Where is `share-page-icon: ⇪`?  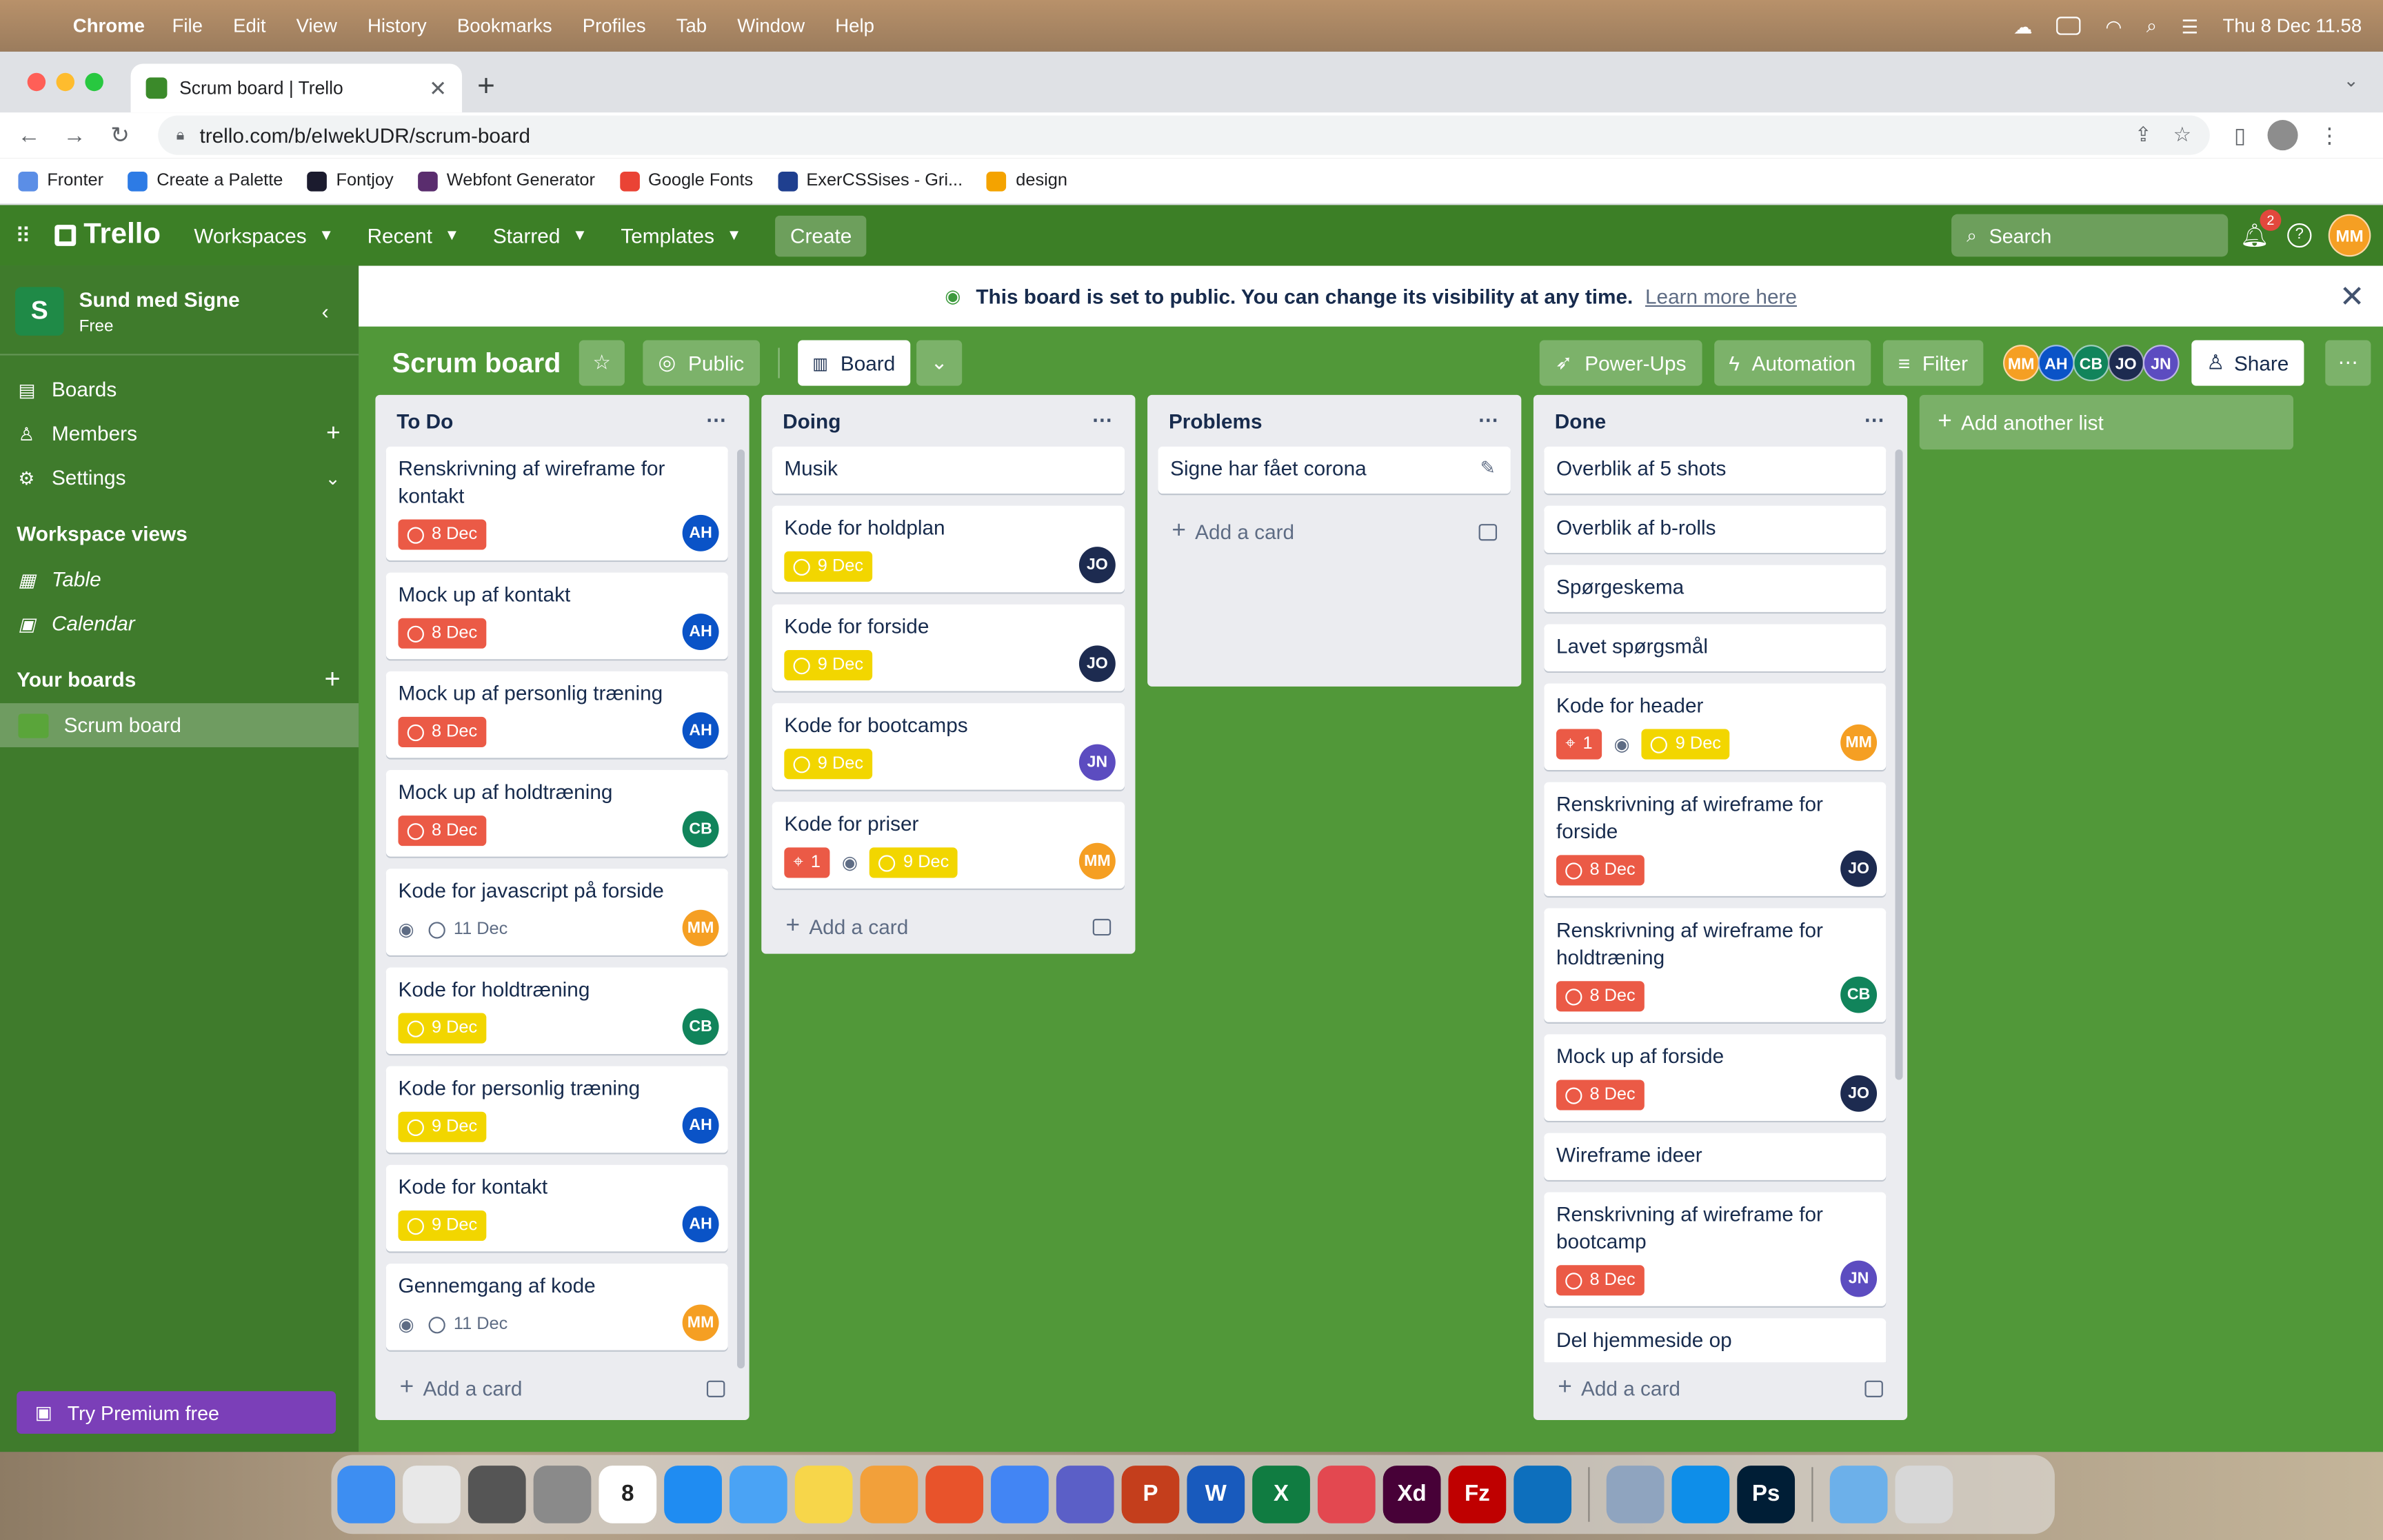 share-page-icon: ⇪ is located at coordinates (2143, 135).